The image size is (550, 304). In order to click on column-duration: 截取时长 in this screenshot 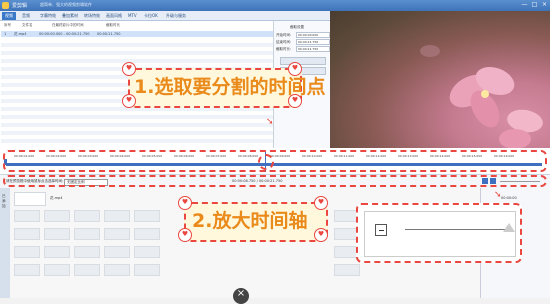, I will do `click(113, 25)`.